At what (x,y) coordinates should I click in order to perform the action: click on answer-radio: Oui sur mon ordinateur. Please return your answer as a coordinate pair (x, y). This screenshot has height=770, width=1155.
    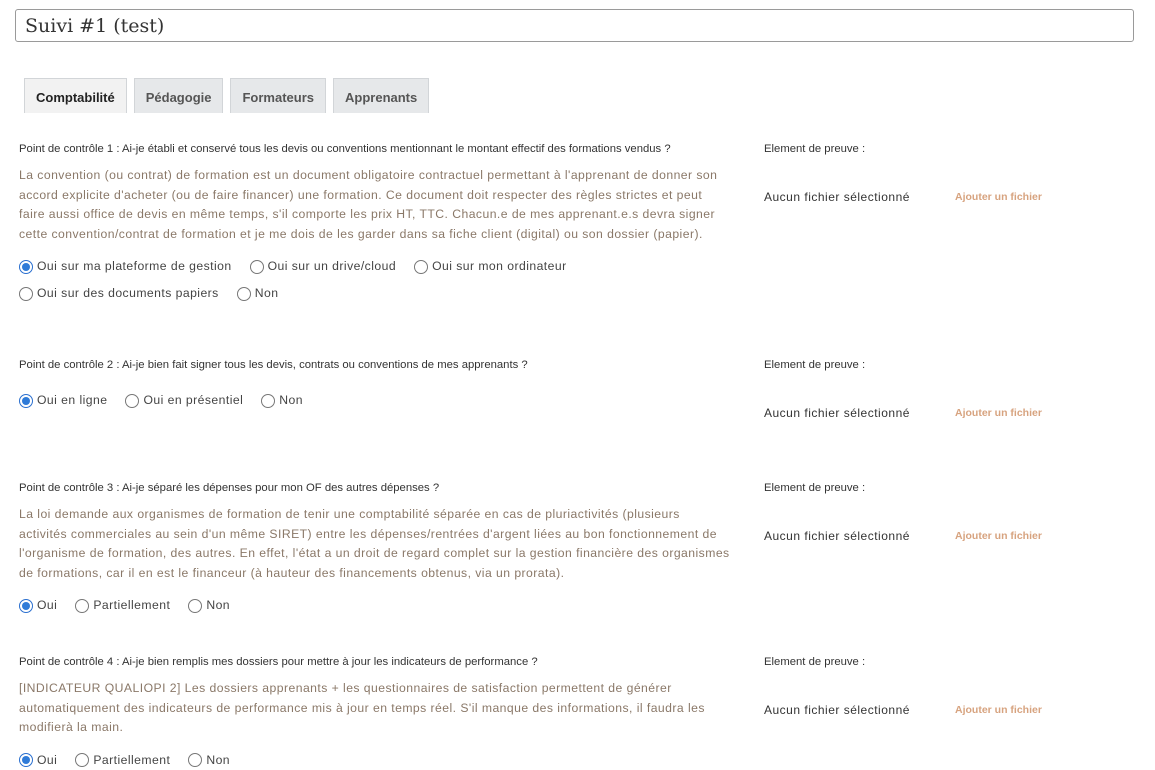
    Looking at the image, I should click on (490, 266).